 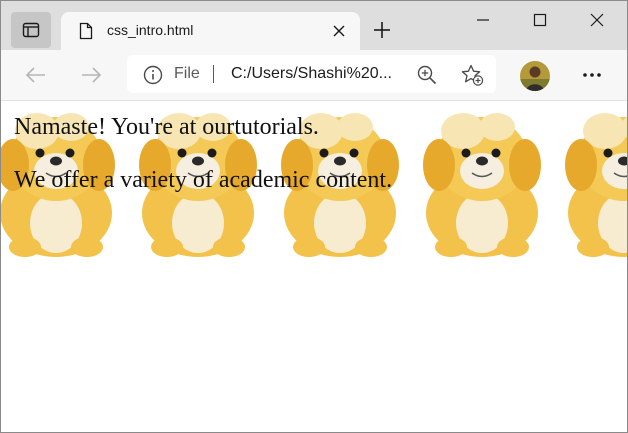 I want to click on close-tab-button, so click(x=339, y=31).